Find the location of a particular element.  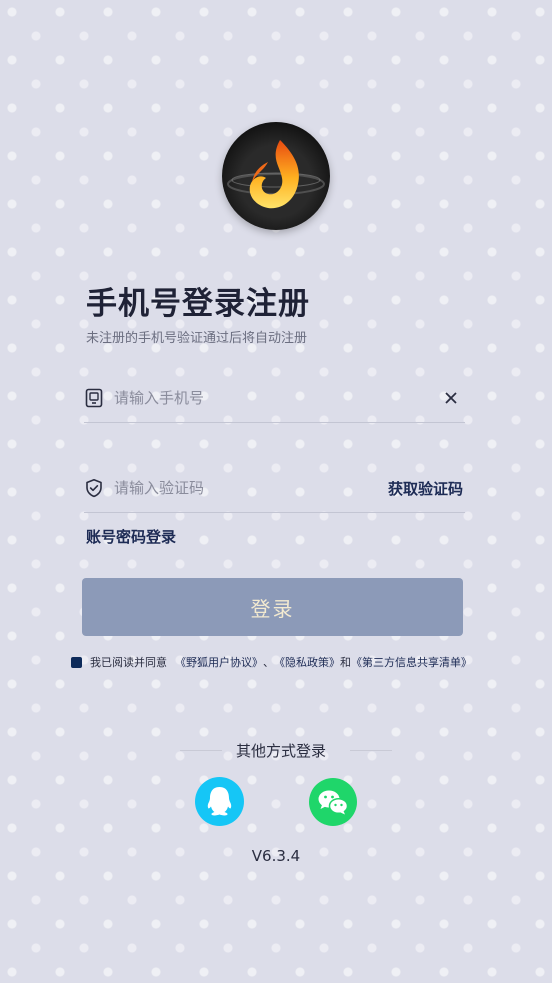

flame-logo-icon is located at coordinates (276, 174).